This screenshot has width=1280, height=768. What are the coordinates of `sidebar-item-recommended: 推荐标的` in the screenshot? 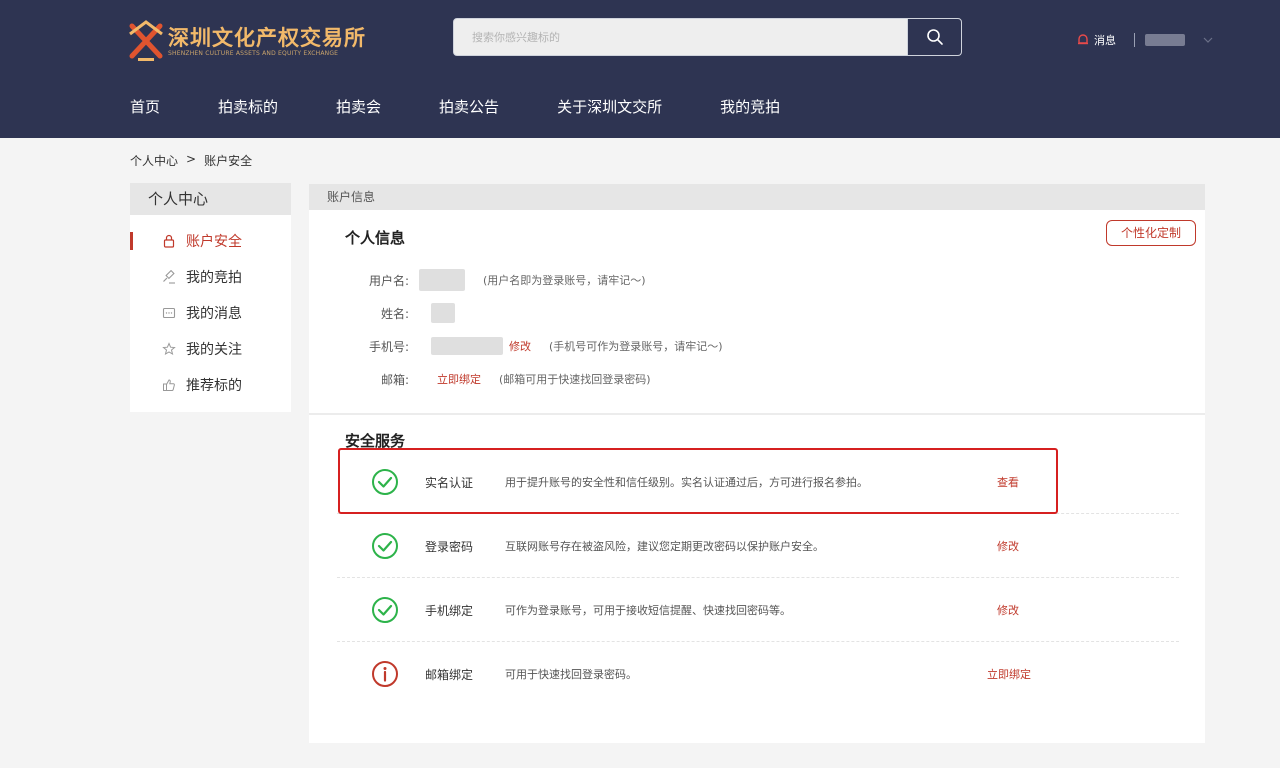 It's located at (210, 385).